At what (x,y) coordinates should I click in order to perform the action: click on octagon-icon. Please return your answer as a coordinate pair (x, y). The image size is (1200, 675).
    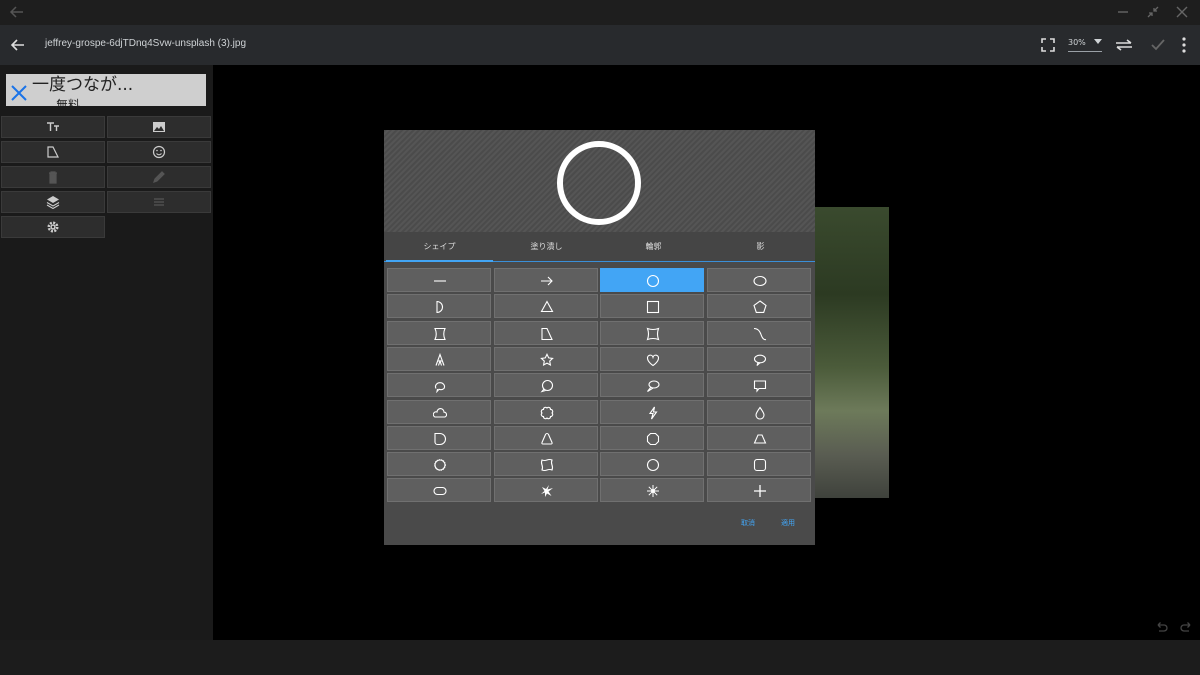
    Looking at the image, I should click on (653, 438).